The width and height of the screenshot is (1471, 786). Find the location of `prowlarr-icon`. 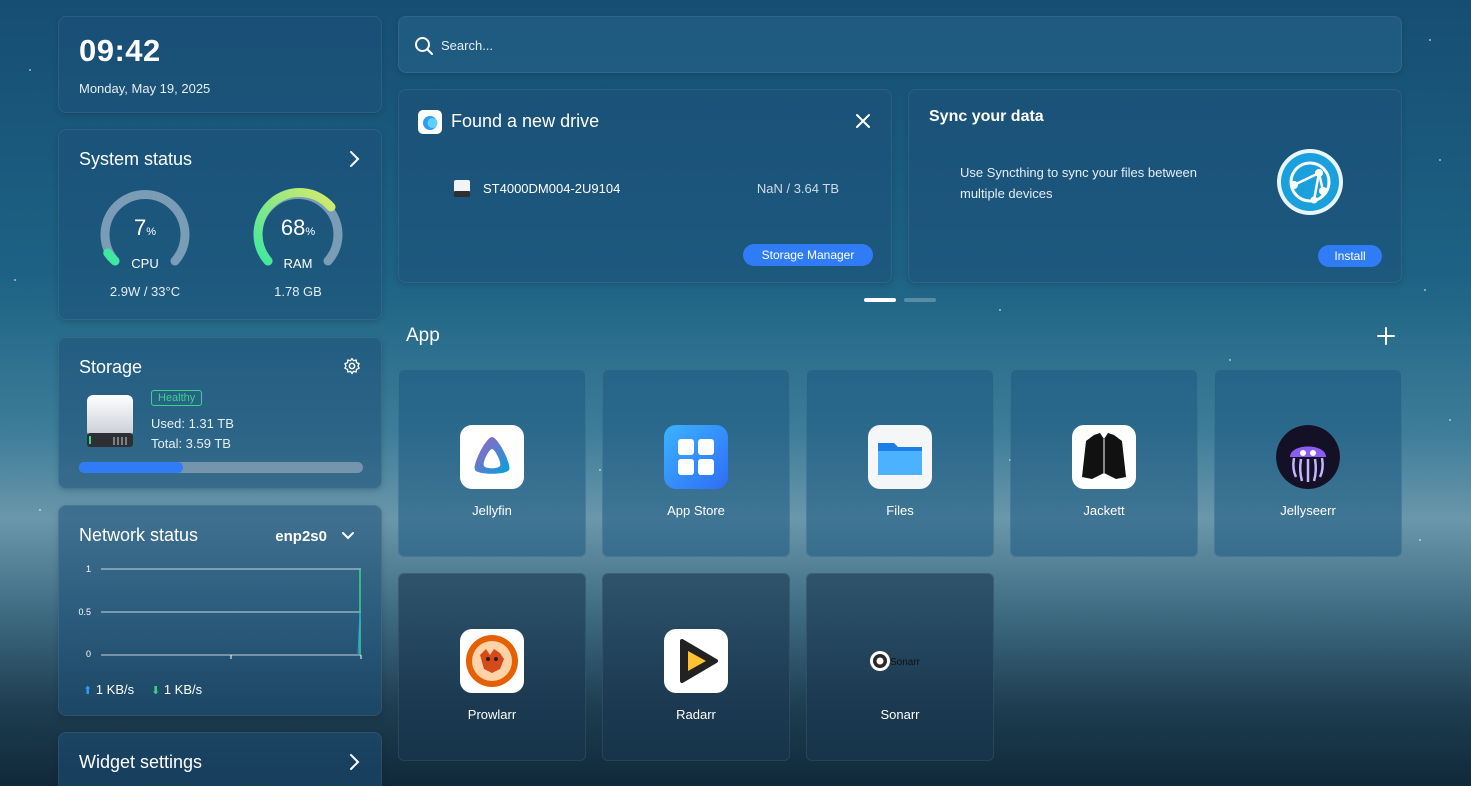

prowlarr-icon is located at coordinates (492, 661).